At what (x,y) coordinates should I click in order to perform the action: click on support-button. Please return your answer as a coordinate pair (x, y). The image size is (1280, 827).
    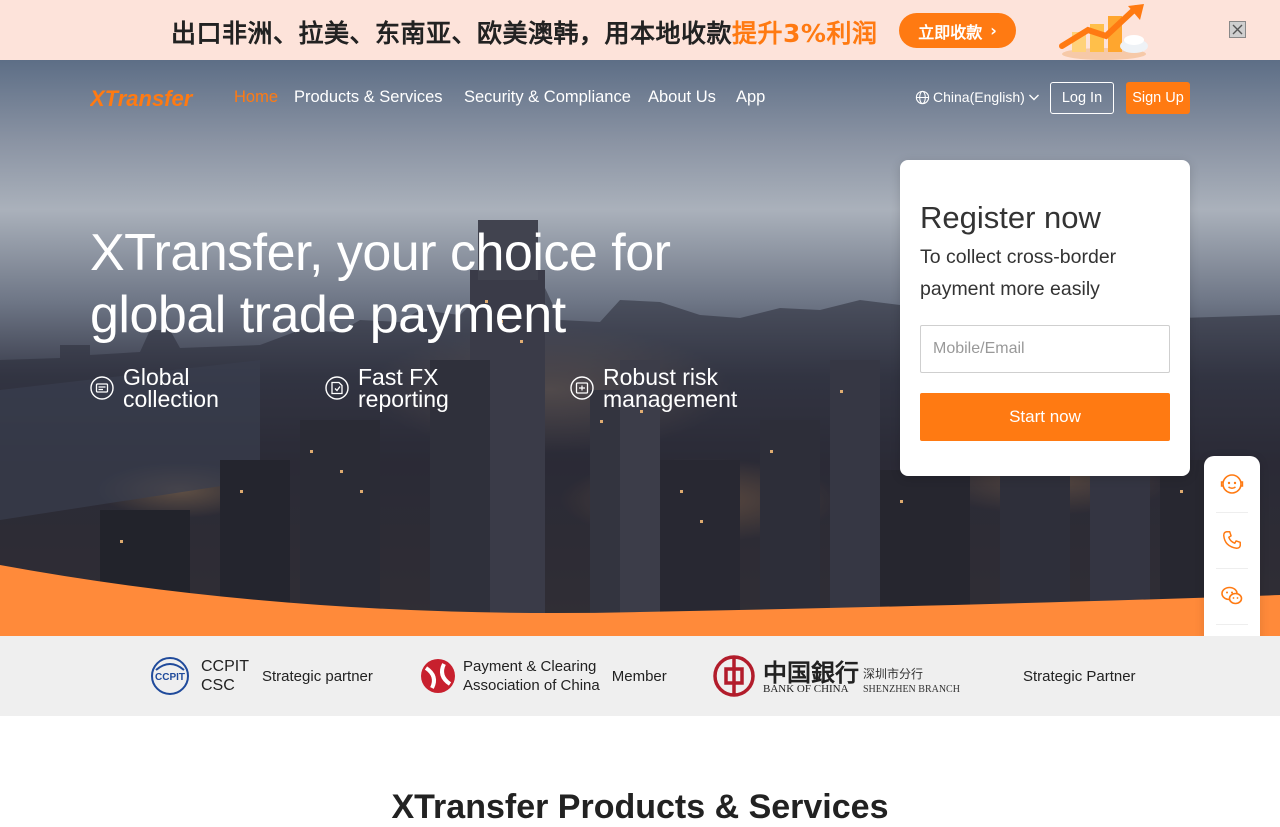
    Looking at the image, I should click on (1232, 484).